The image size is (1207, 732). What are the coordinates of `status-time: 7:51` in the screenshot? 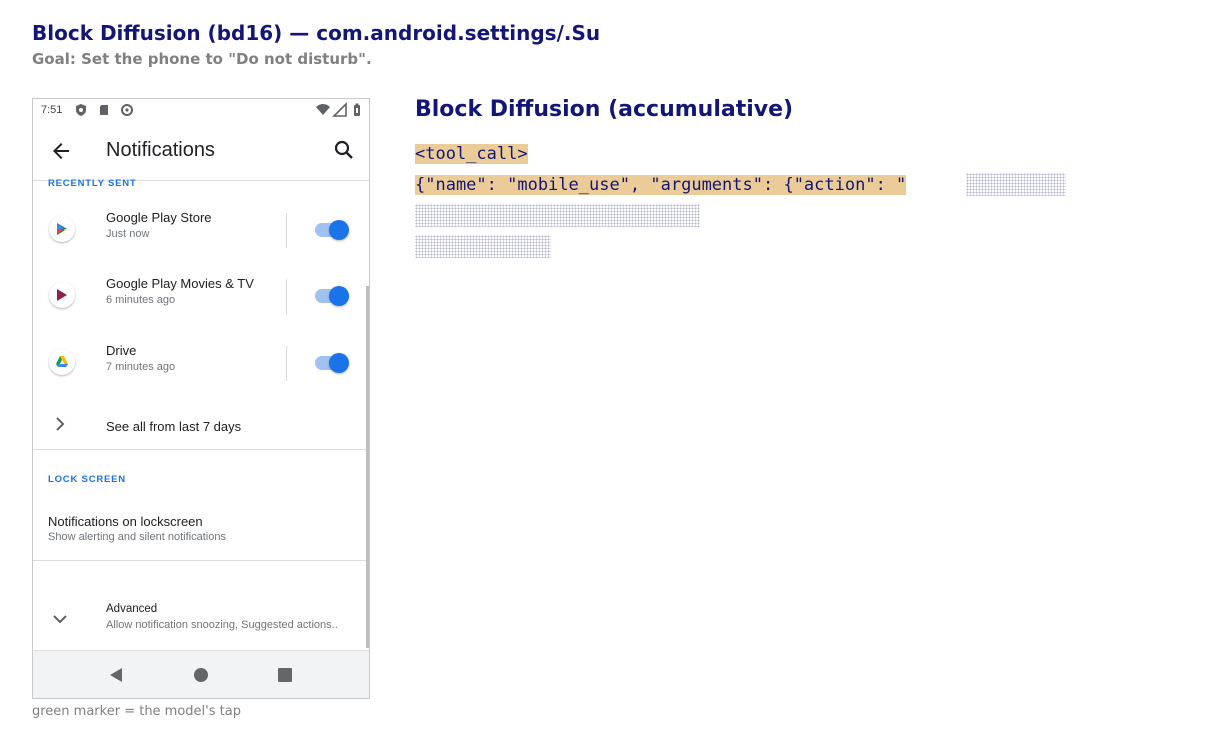 It's located at (52, 110).